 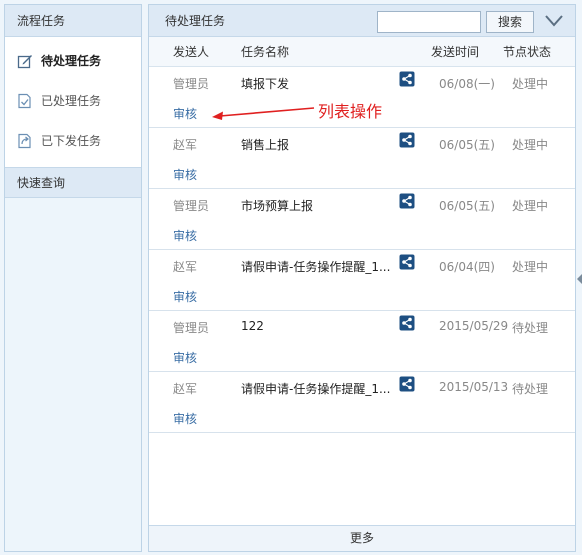 I want to click on collapse-handle-icon, so click(x=579, y=279).